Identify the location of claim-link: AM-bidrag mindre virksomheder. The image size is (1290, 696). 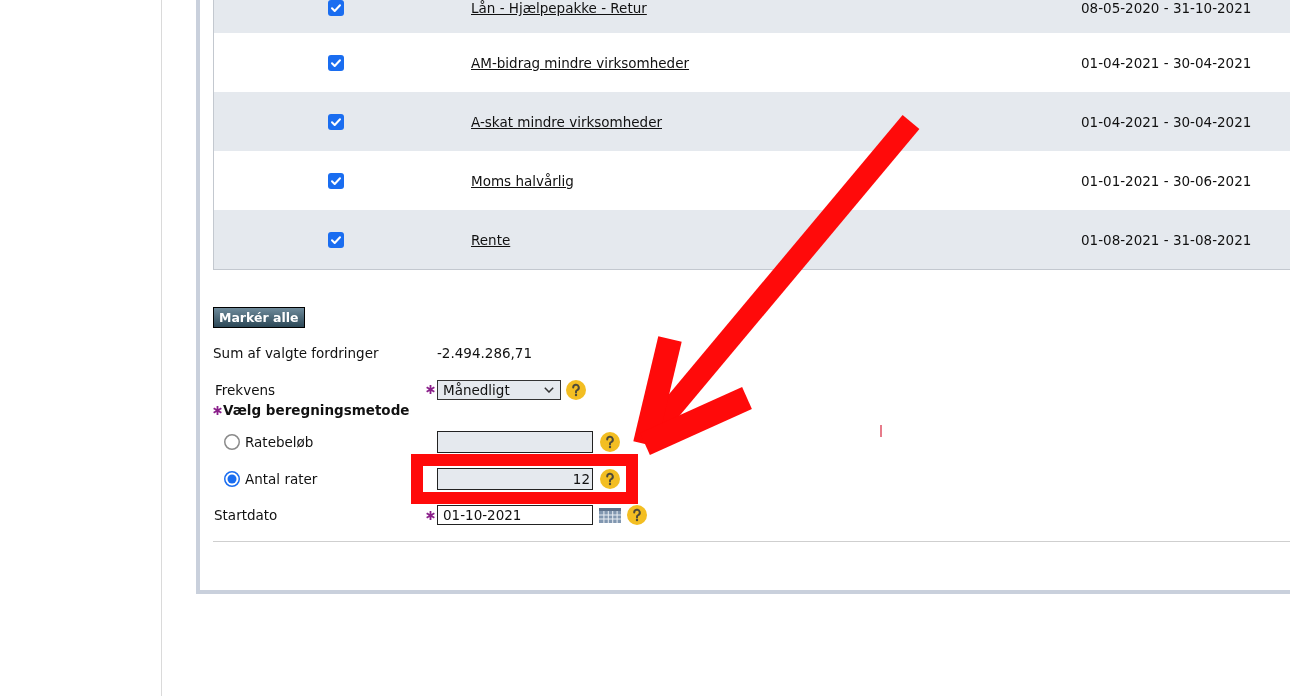
(580, 62).